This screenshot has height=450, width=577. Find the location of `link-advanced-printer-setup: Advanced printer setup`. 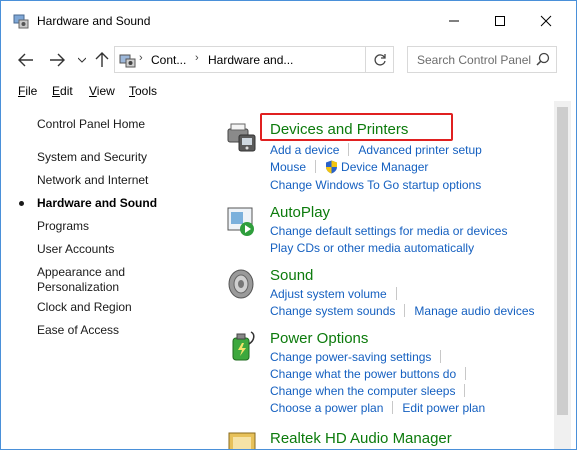

link-advanced-printer-setup: Advanced printer setup is located at coordinates (419, 150).